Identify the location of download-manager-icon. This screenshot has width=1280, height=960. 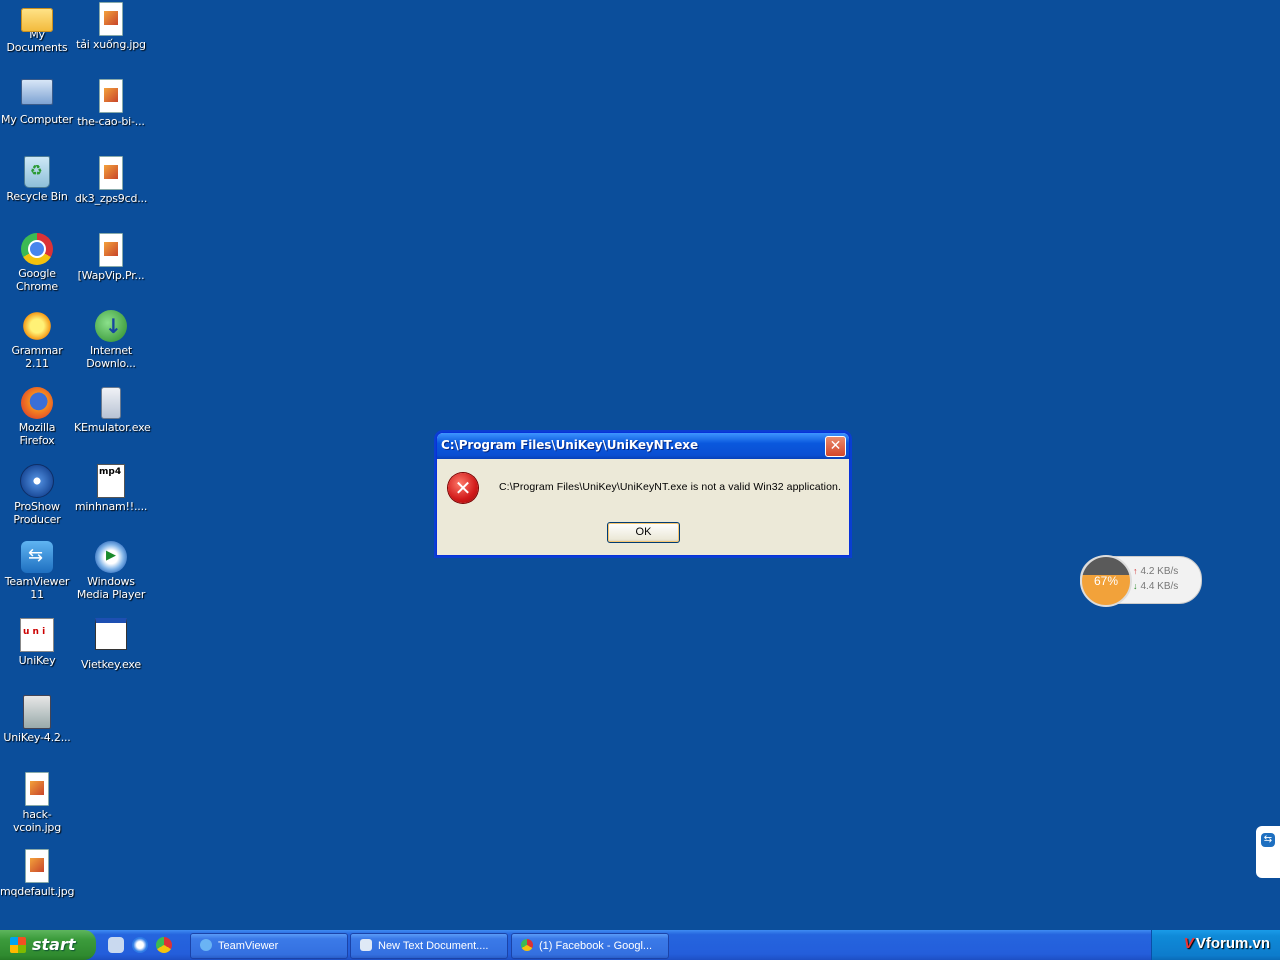
(111, 326).